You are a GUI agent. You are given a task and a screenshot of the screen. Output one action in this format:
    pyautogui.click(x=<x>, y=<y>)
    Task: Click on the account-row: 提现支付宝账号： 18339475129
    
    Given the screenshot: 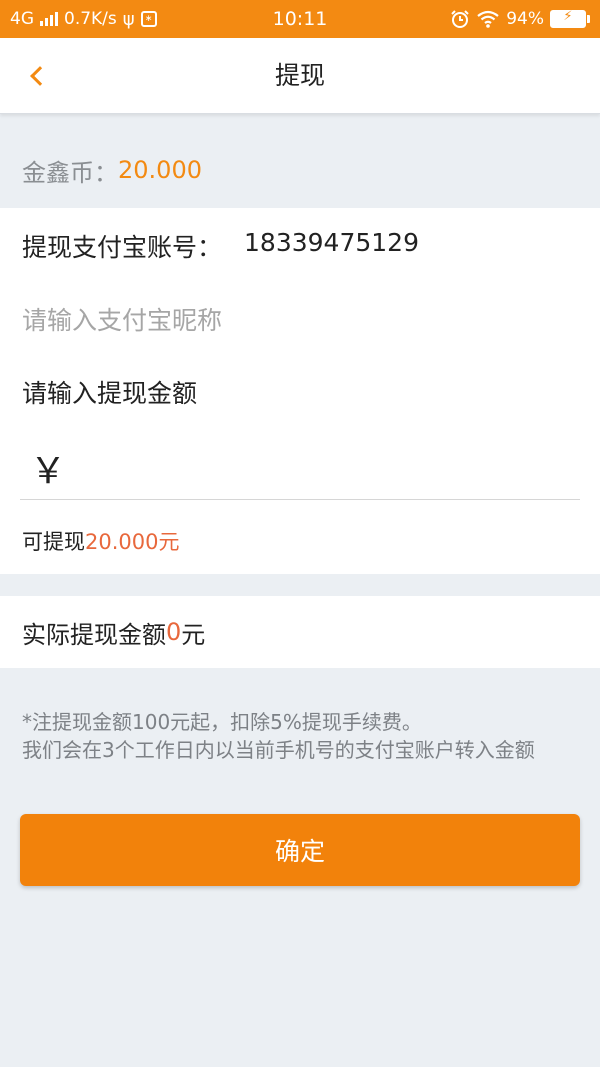 What is the action you would take?
    pyautogui.click(x=220, y=246)
    